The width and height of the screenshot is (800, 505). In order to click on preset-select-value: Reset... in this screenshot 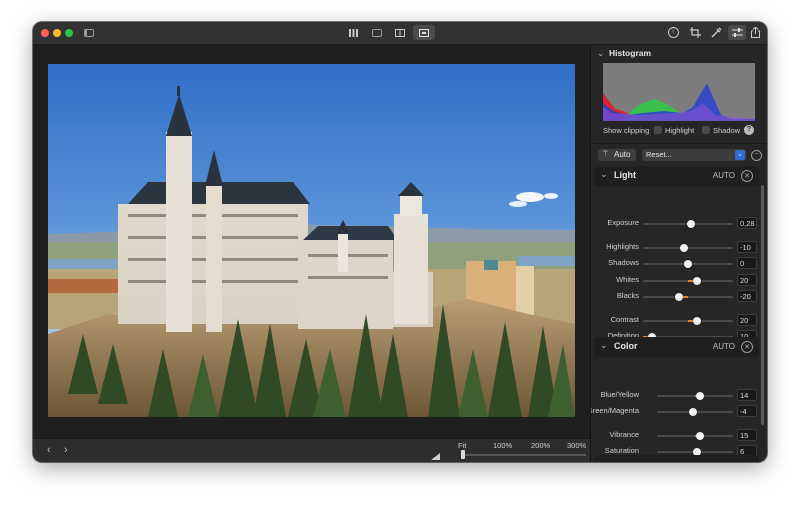, I will do `click(659, 154)`.